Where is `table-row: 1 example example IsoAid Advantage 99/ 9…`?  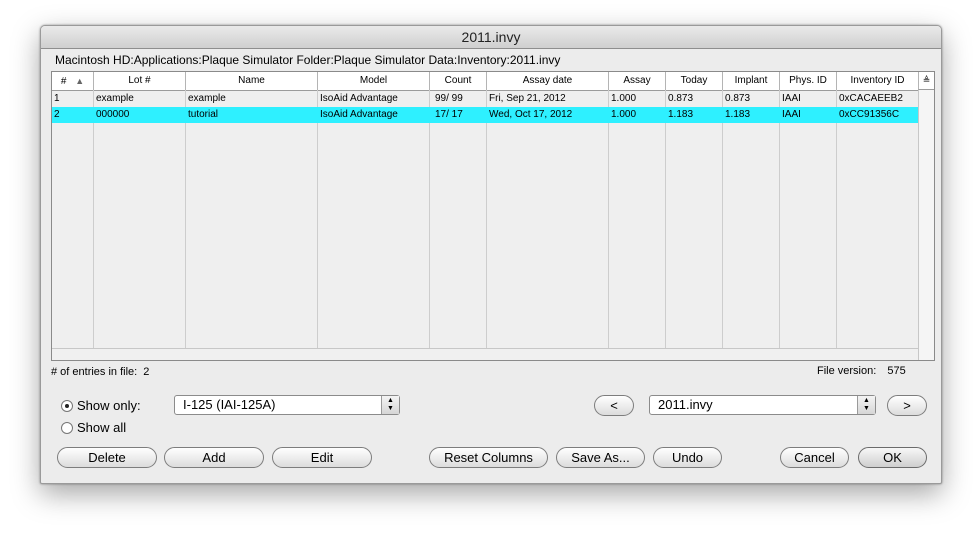 table-row: 1 example example IsoAid Advantage 99/ 9… is located at coordinates (485, 99).